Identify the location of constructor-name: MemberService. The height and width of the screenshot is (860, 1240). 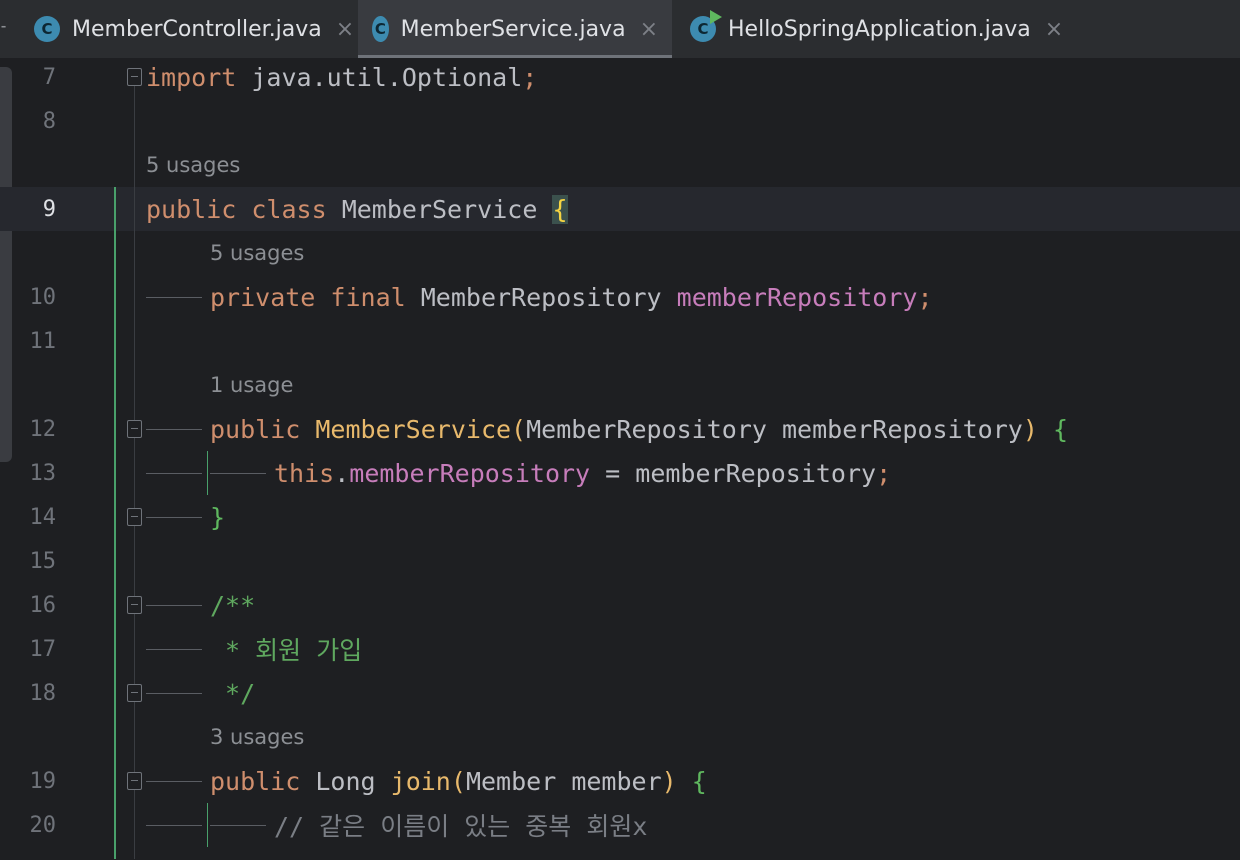
(413, 429).